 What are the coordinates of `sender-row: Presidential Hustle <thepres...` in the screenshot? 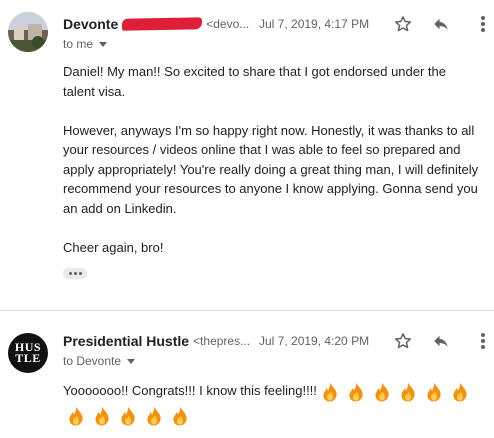 It's located at (156, 341).